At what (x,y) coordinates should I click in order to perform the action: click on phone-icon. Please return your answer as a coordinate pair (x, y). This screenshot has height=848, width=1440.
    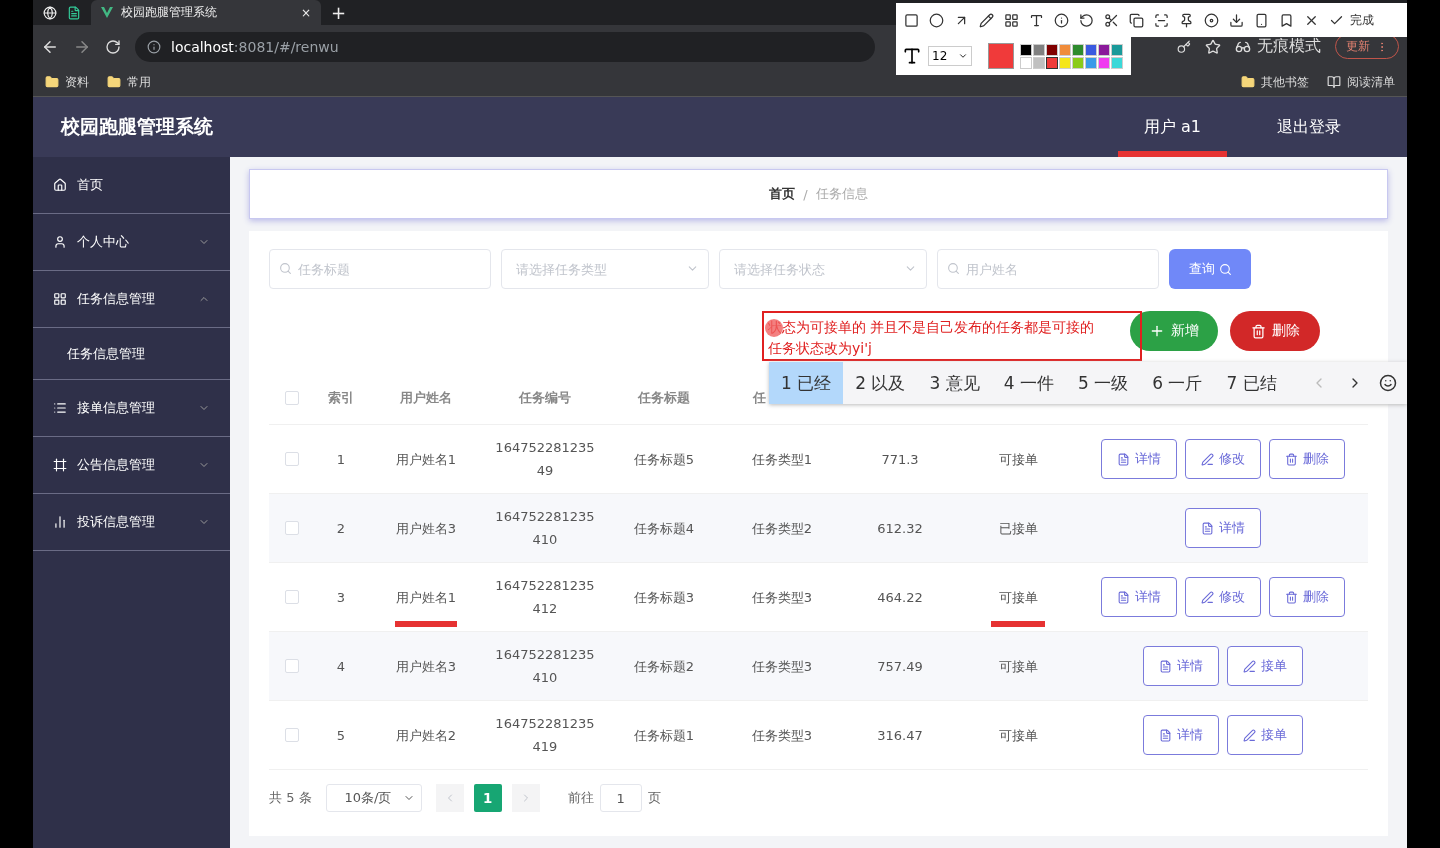
    Looking at the image, I should click on (1261, 20).